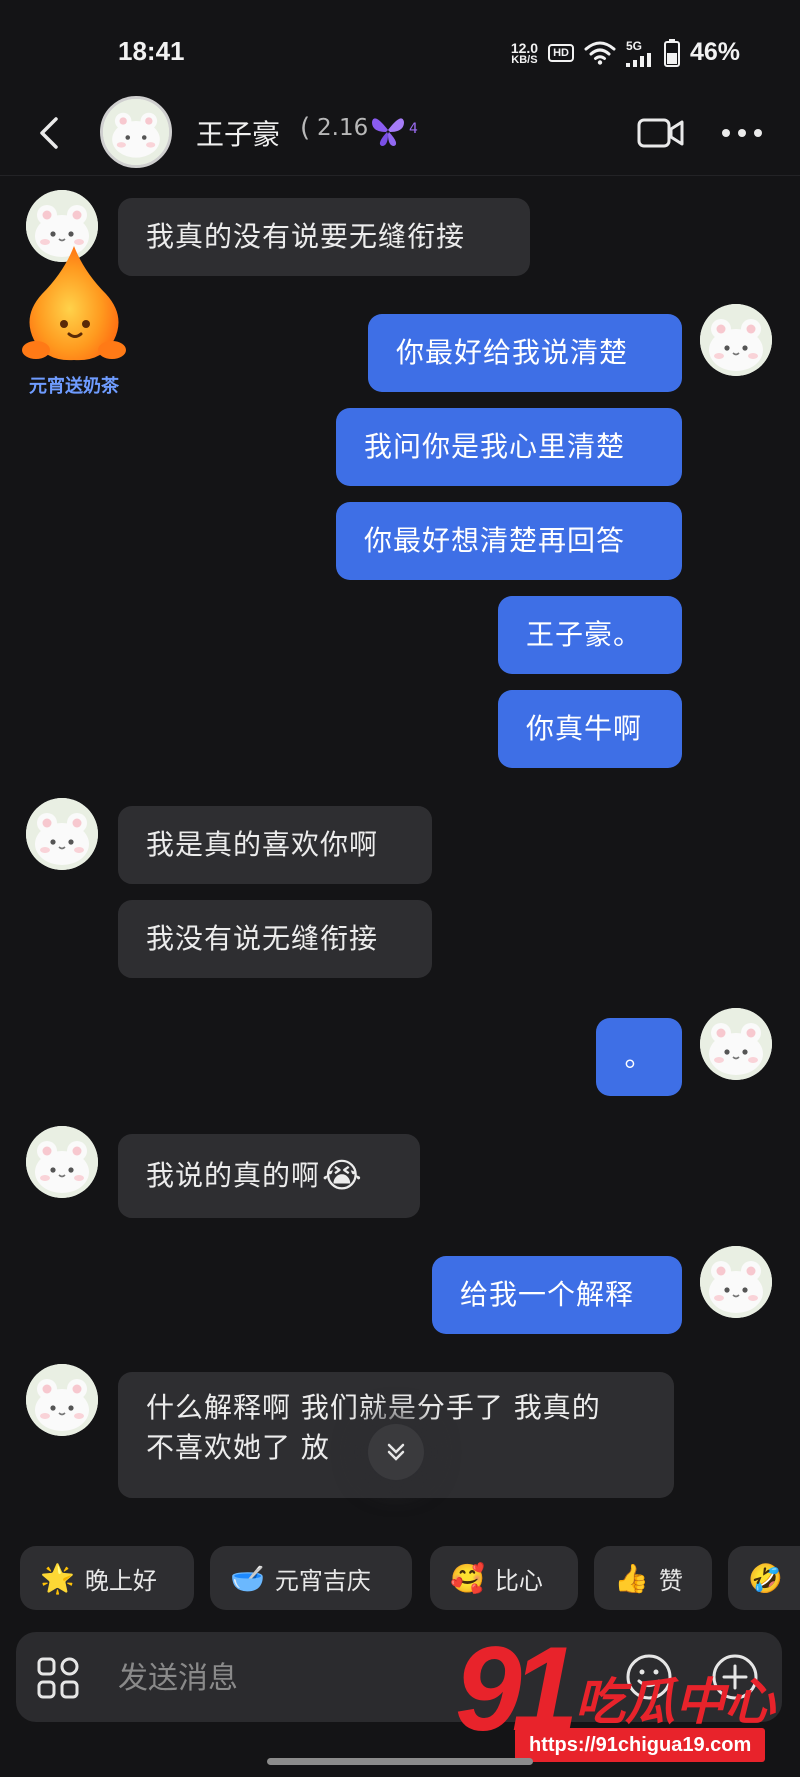 Image resolution: width=800 pixels, height=1777 pixels. Describe the element at coordinates (306, 236) in the screenshot. I see `message-text: 我真的没有说要无缝衔接` at that location.